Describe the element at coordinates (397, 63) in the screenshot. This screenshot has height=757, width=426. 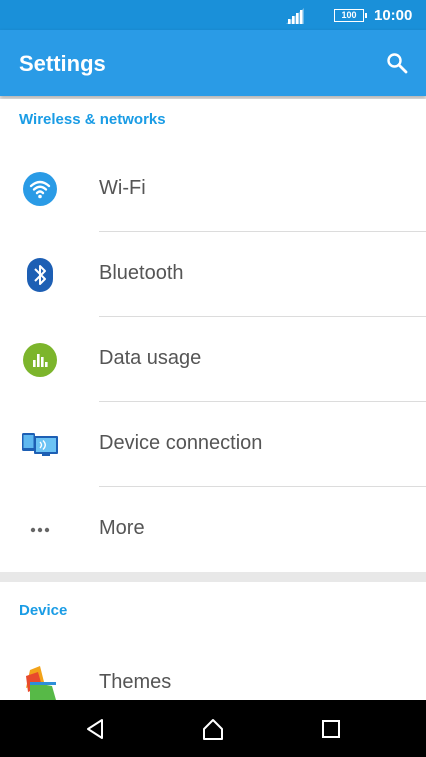
I see `search-icon` at that location.